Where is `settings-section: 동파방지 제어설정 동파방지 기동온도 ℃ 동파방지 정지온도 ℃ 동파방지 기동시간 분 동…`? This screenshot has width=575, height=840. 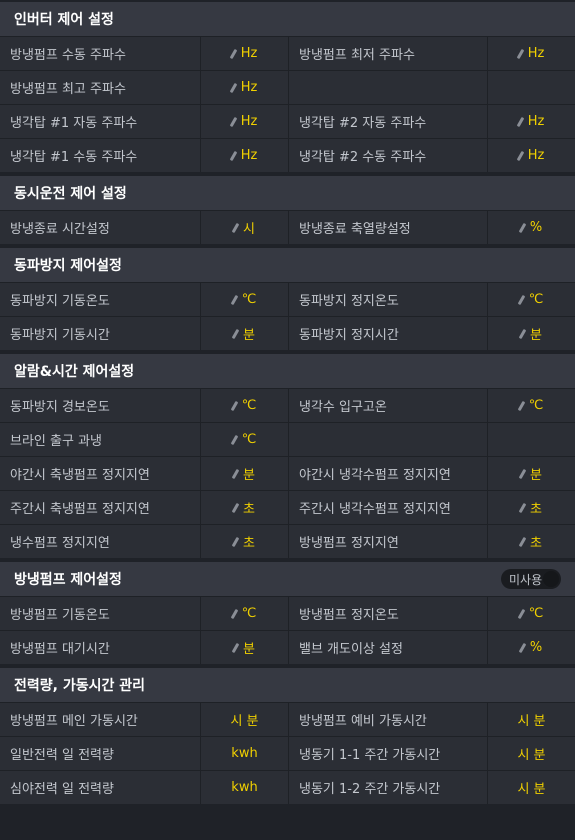
settings-section: 동파방지 제어설정 동파방지 기동온도 ℃ 동파방지 정지온도 ℃ 동파방지 기동시간 분 동… is located at coordinates (287, 298).